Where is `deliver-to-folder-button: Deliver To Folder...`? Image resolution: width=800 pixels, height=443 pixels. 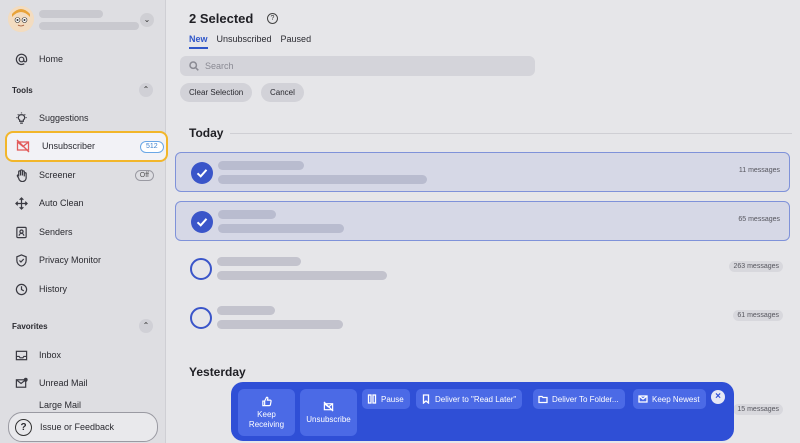 deliver-to-folder-button: Deliver To Folder... is located at coordinates (579, 399).